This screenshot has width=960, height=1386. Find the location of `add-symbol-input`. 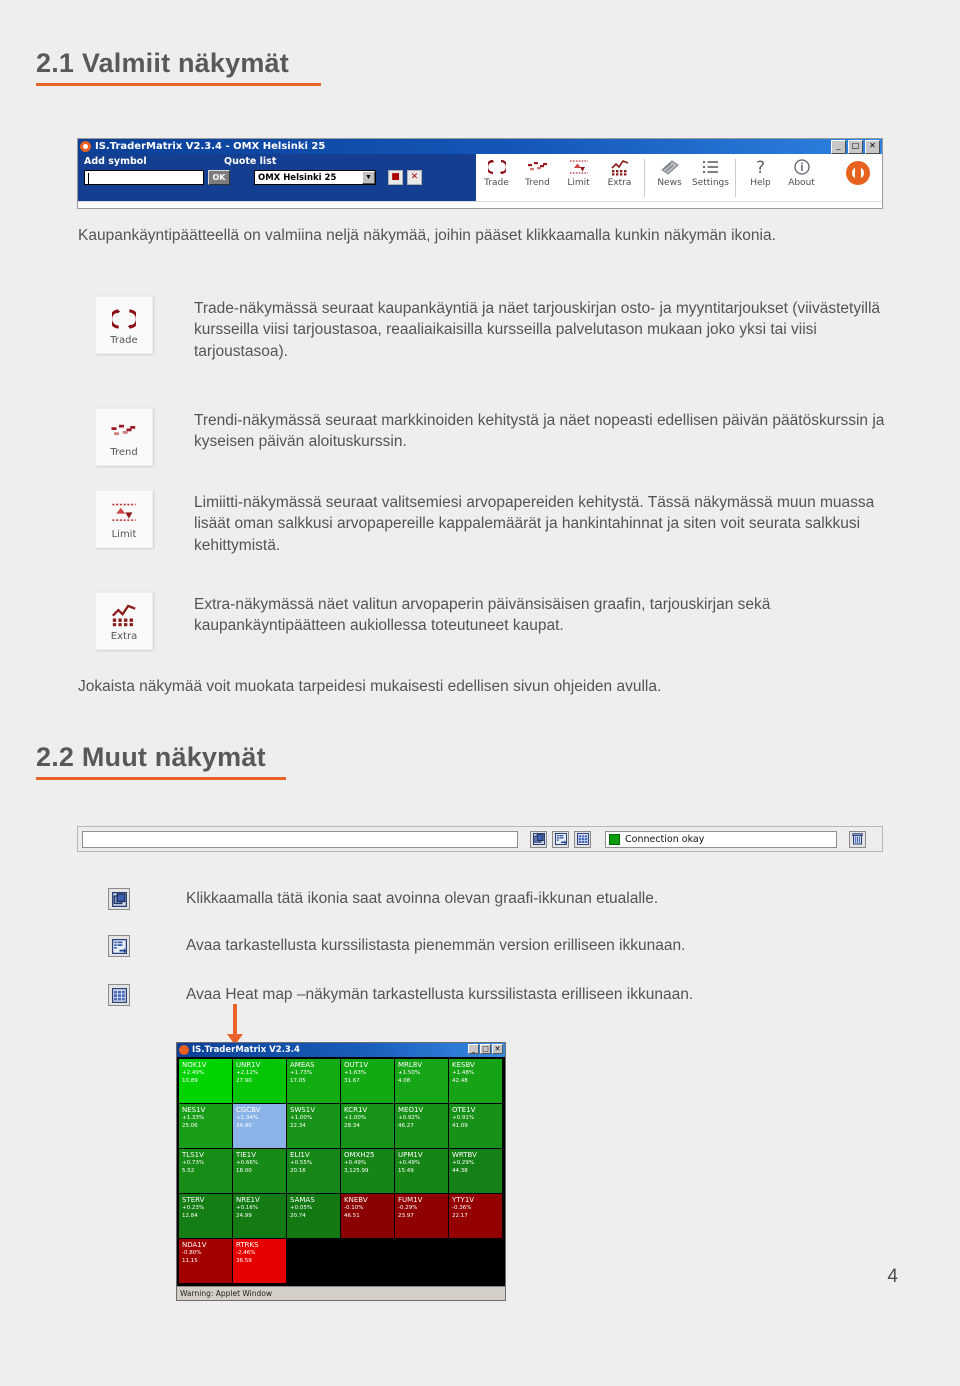

add-symbol-input is located at coordinates (144, 177).